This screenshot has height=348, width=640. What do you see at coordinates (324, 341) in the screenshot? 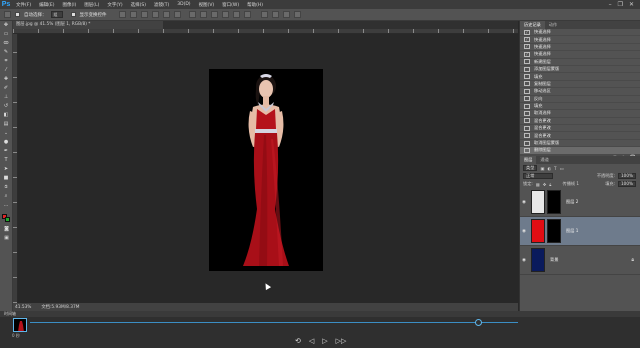
I see `play-icon: ▷` at bounding box center [324, 341].